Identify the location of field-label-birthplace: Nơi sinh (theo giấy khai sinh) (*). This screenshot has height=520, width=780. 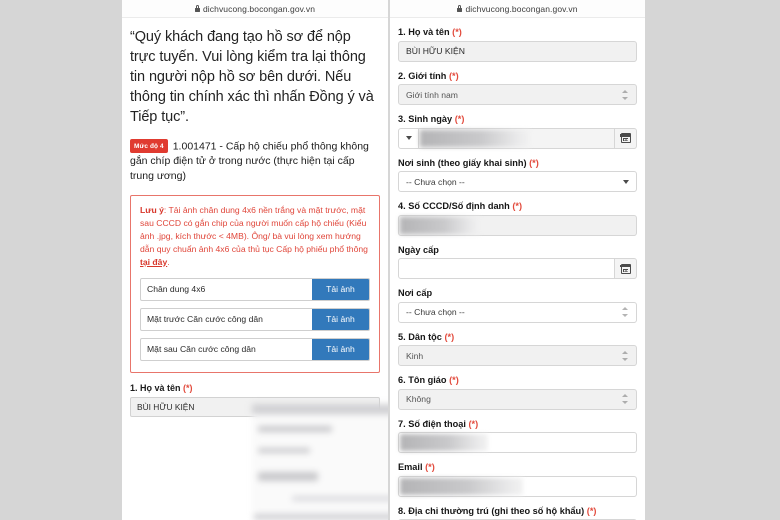
(517, 163).